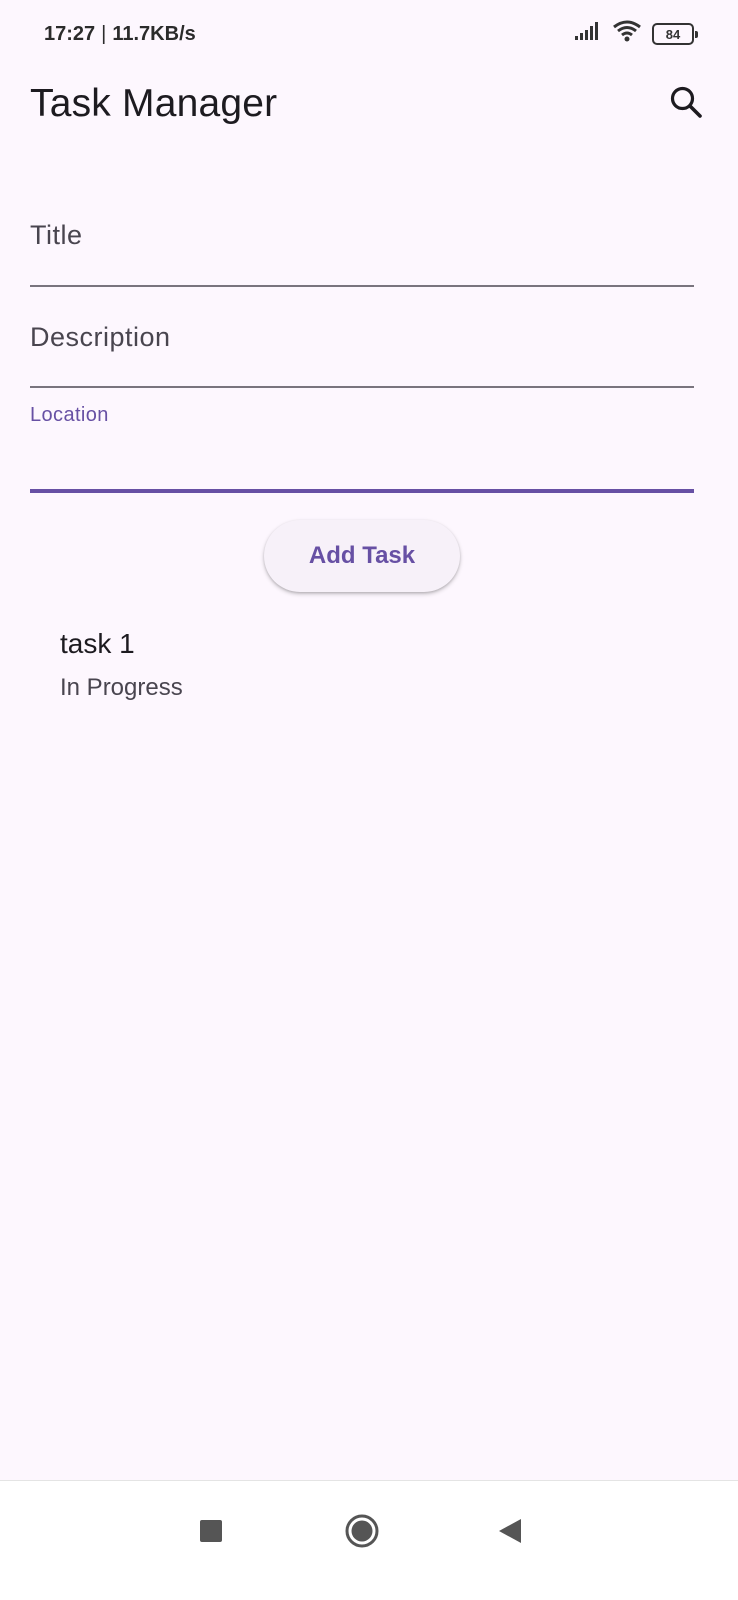  What do you see at coordinates (370, 673) in the screenshot?
I see `list-item: task 1 In Progress` at bounding box center [370, 673].